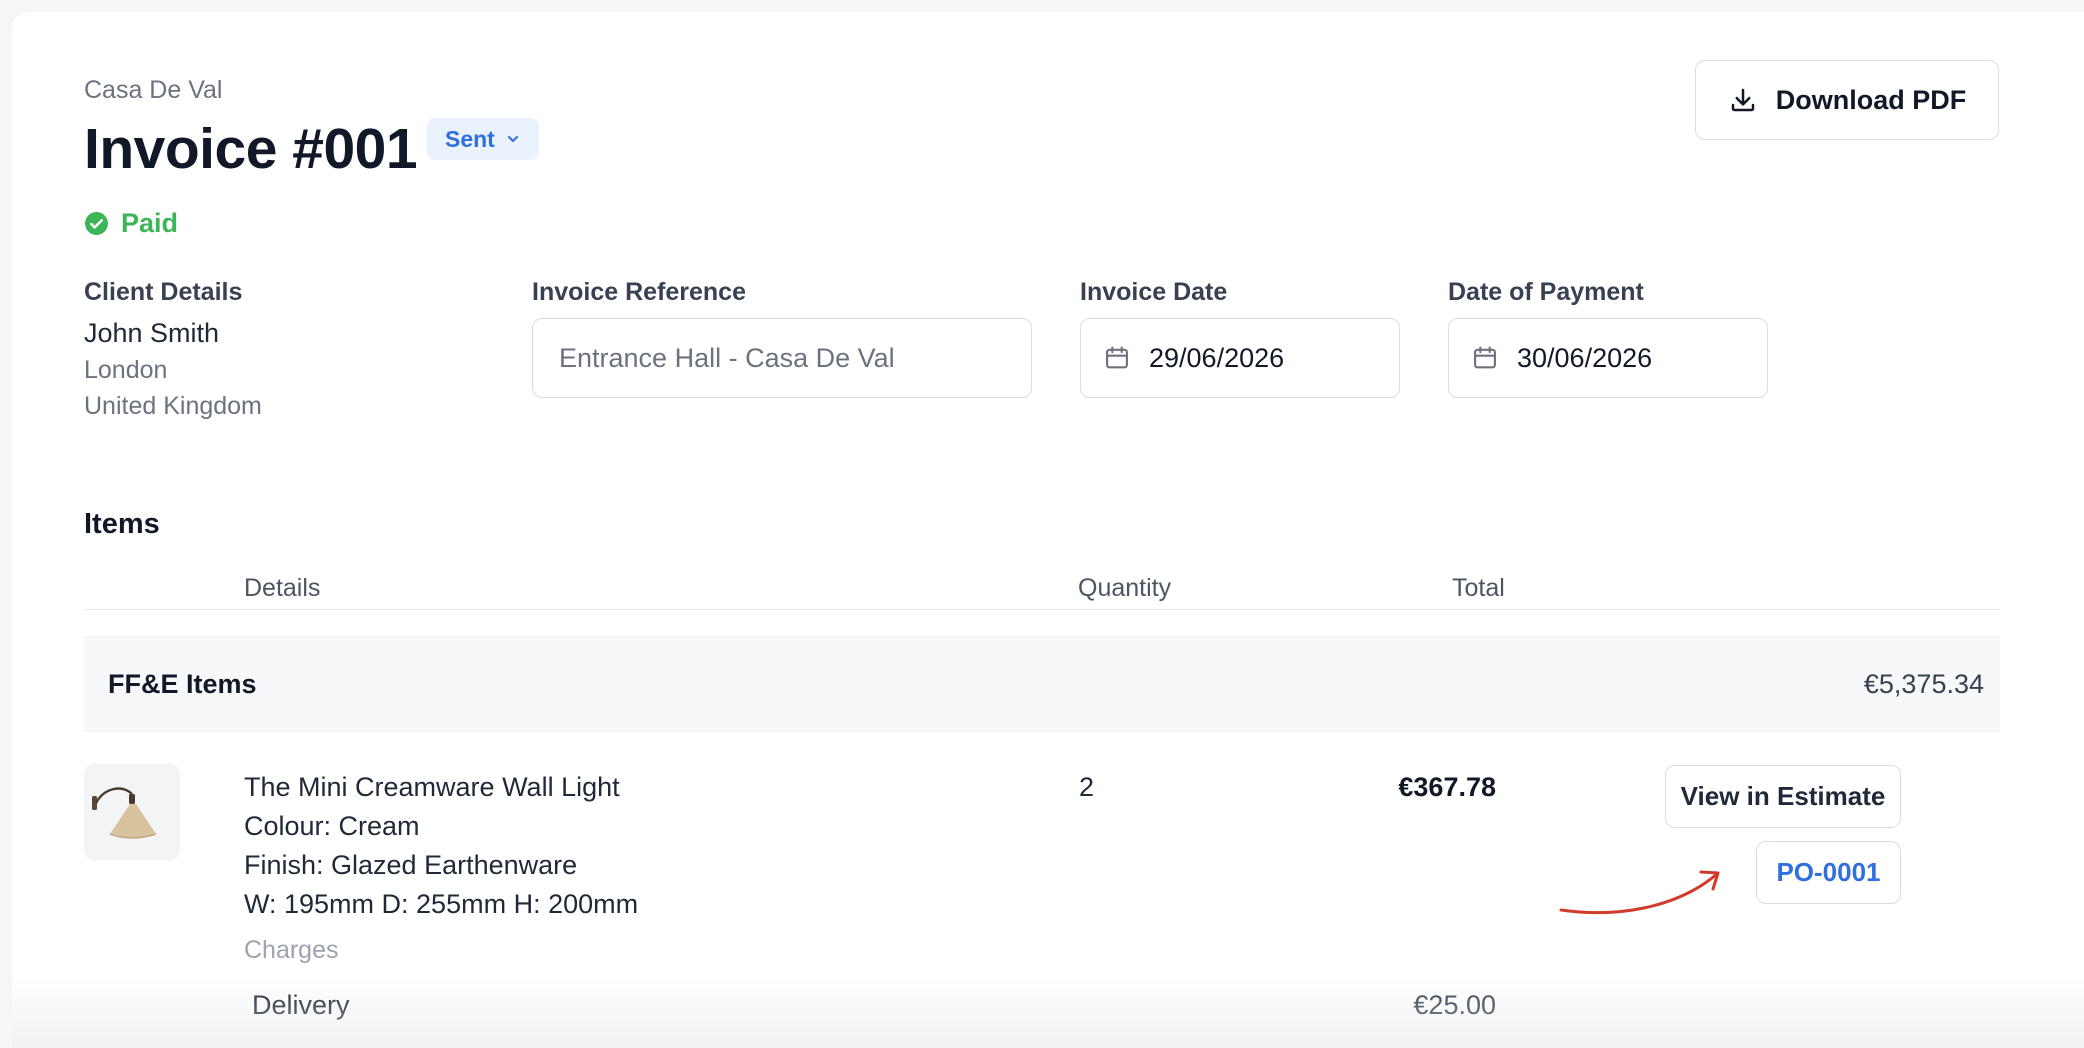  Describe the element at coordinates (512, 139) in the screenshot. I see `chevron-down-icon` at that location.